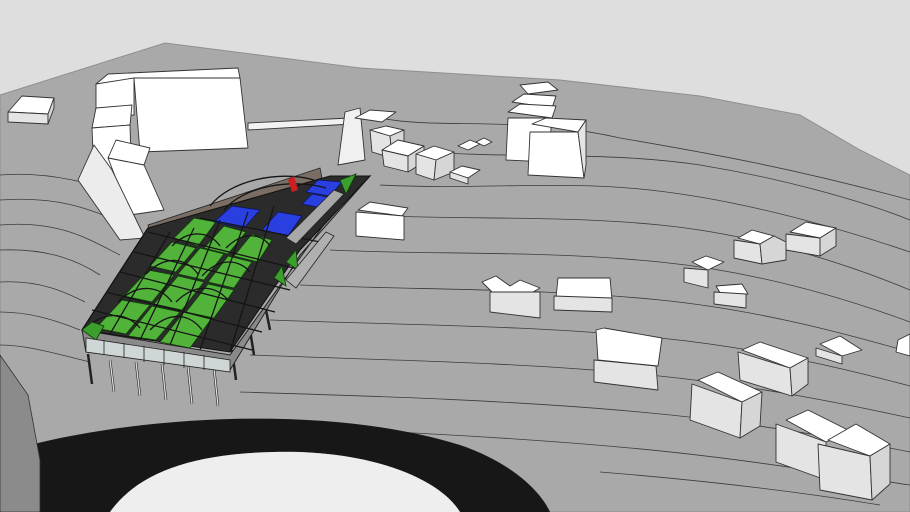 This screenshot has width=910, height=512. I want to click on building-mid, so click(382, 221).